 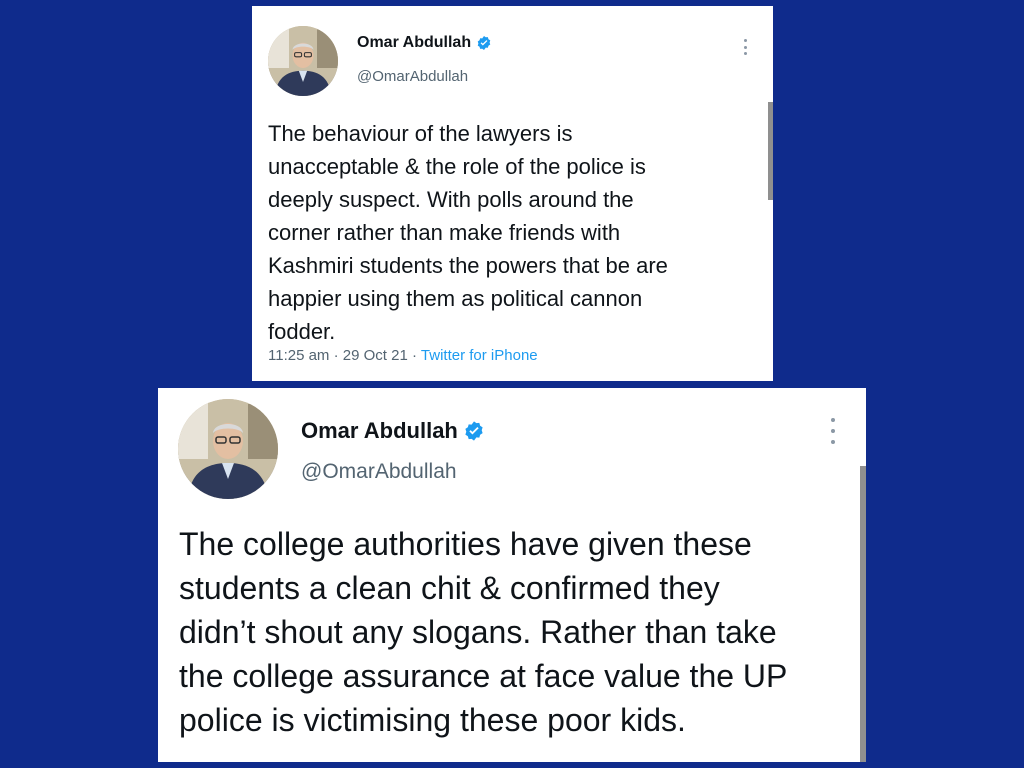 I want to click on tweet-text-line: Kashmiri students the powers that be are, so click(x=468, y=265).